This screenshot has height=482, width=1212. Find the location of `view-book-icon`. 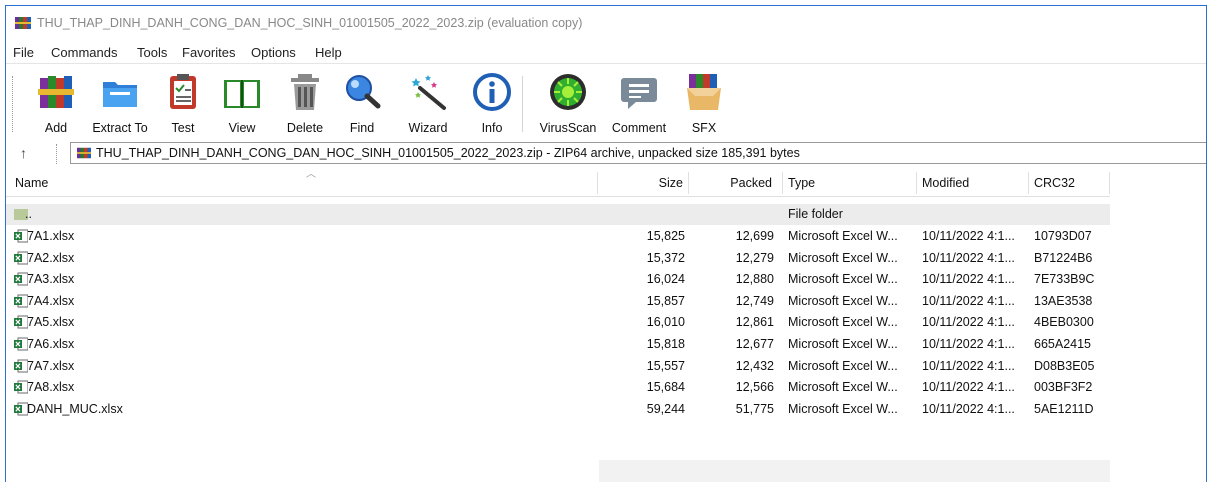

view-book-icon is located at coordinates (242, 94).